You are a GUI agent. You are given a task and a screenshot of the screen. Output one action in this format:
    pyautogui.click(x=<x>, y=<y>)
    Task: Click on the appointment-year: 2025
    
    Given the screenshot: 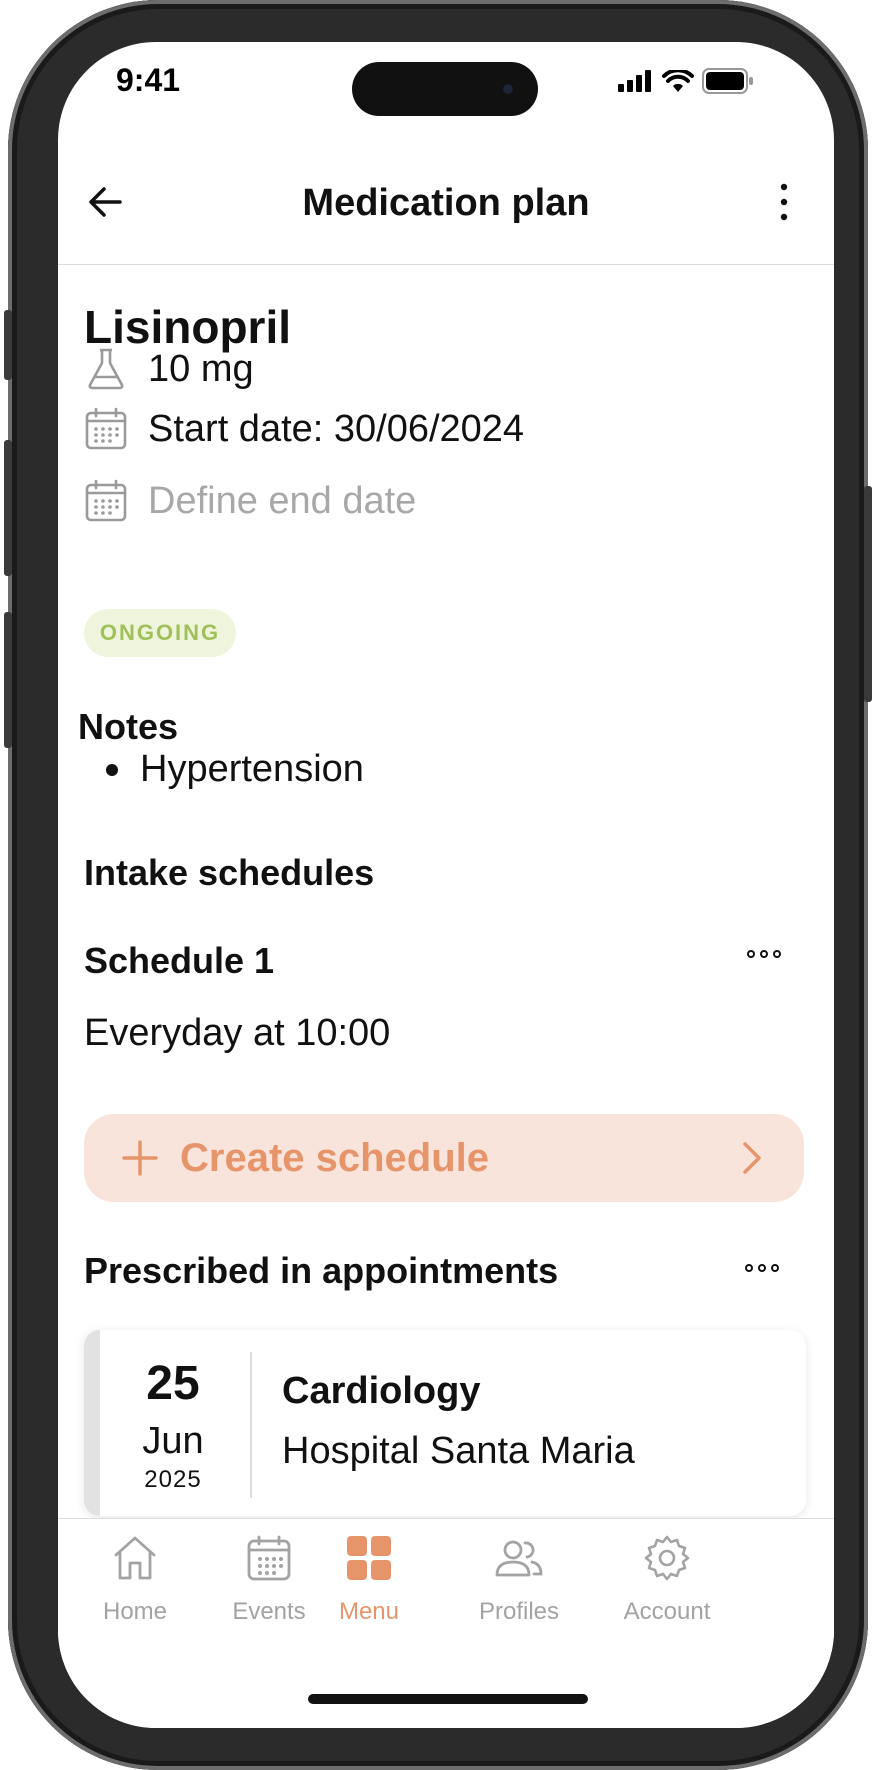 What is the action you would take?
    pyautogui.click(x=173, y=1479)
    